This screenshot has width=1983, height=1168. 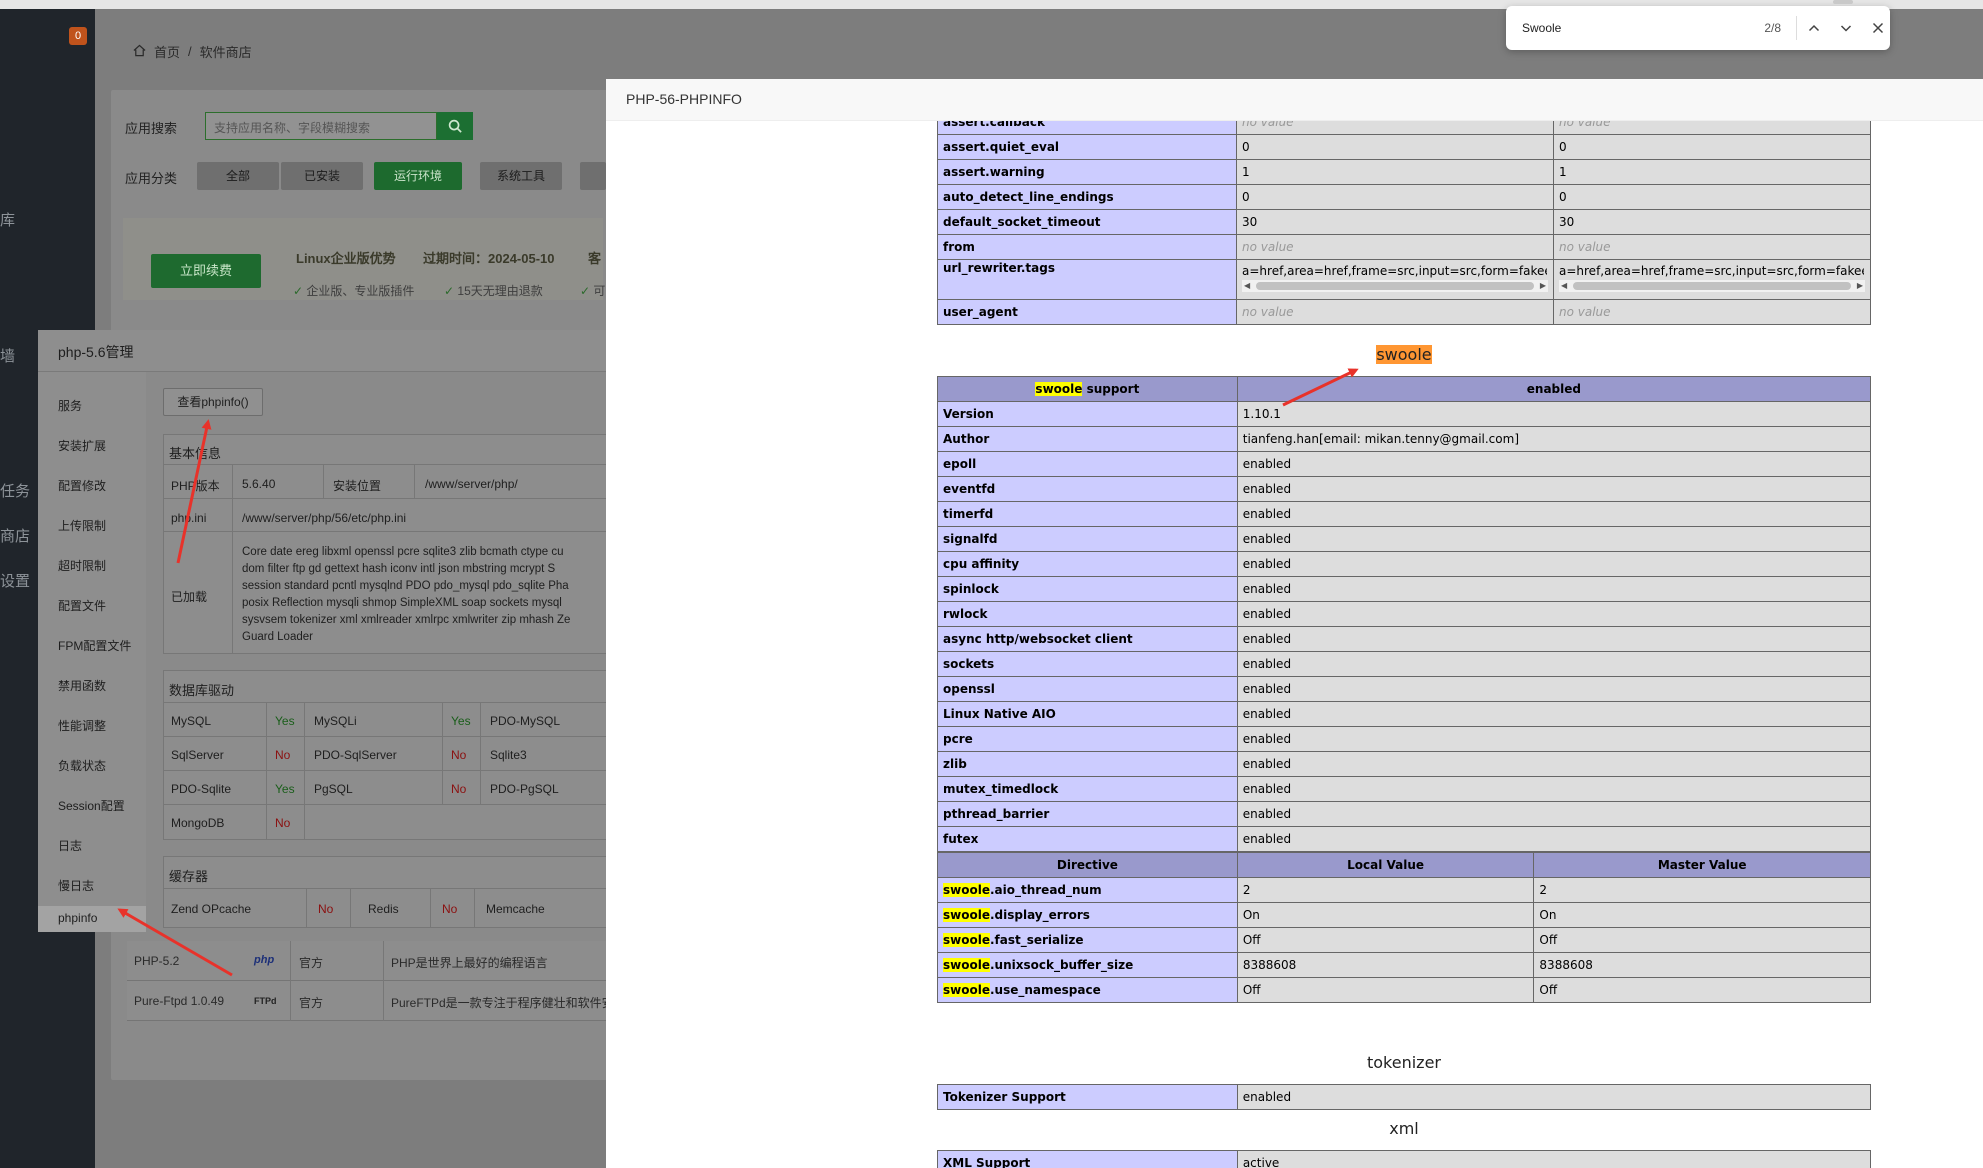 What do you see at coordinates (82, 445) in the screenshot?
I see `menu-item-install-ext: 安装扩展` at bounding box center [82, 445].